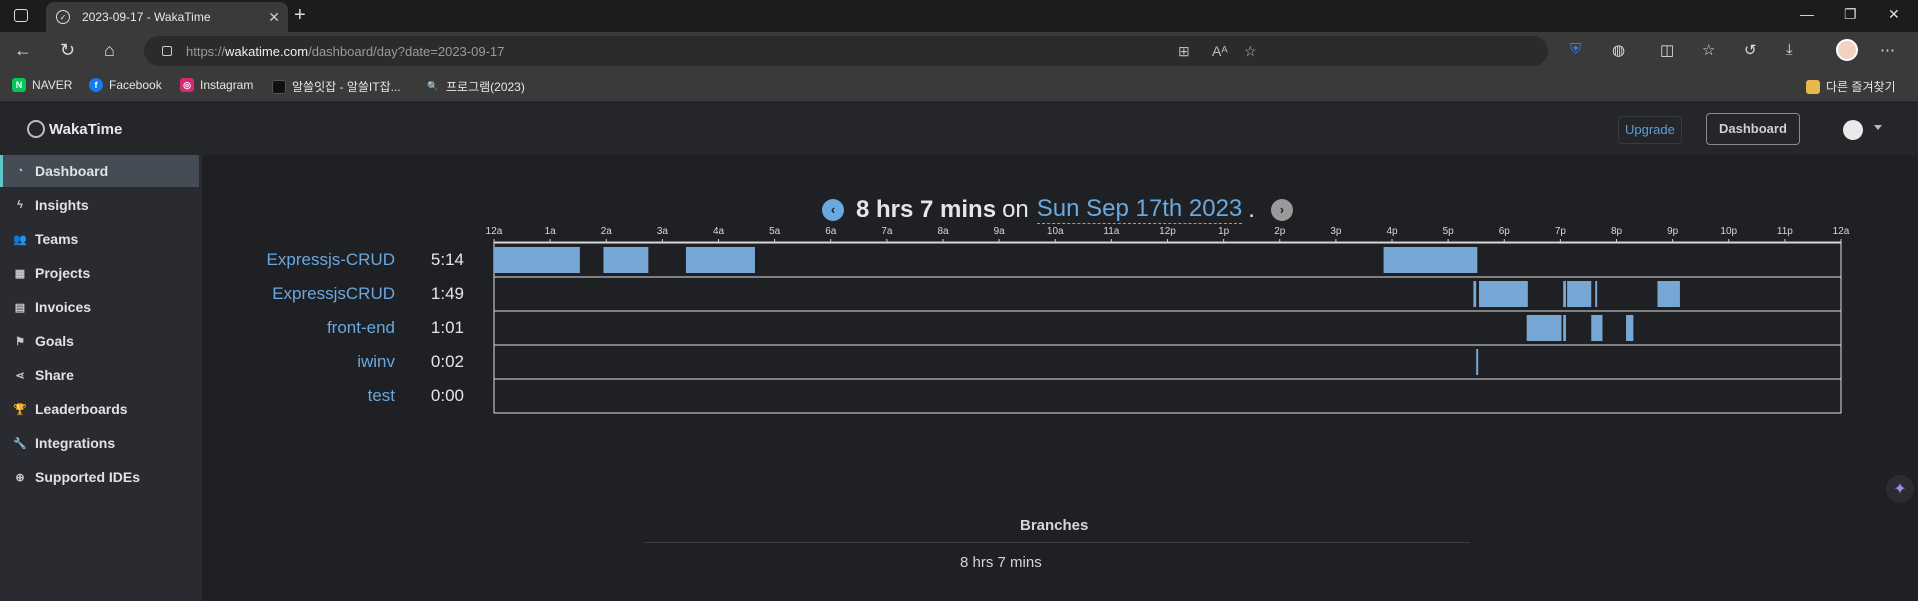  Describe the element at coordinates (1900, 489) in the screenshot. I see `sparkle-icon: ✦` at that location.